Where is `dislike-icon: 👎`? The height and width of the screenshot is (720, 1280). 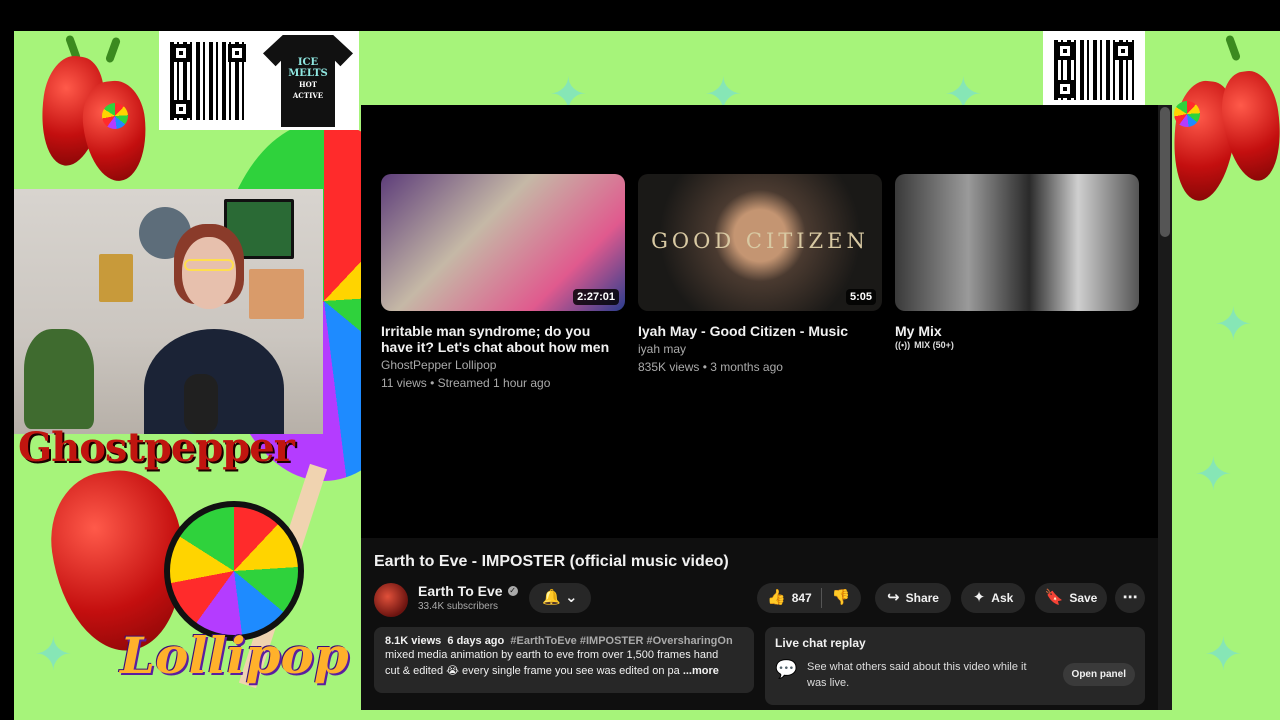 dislike-icon: 👎 is located at coordinates (841, 597).